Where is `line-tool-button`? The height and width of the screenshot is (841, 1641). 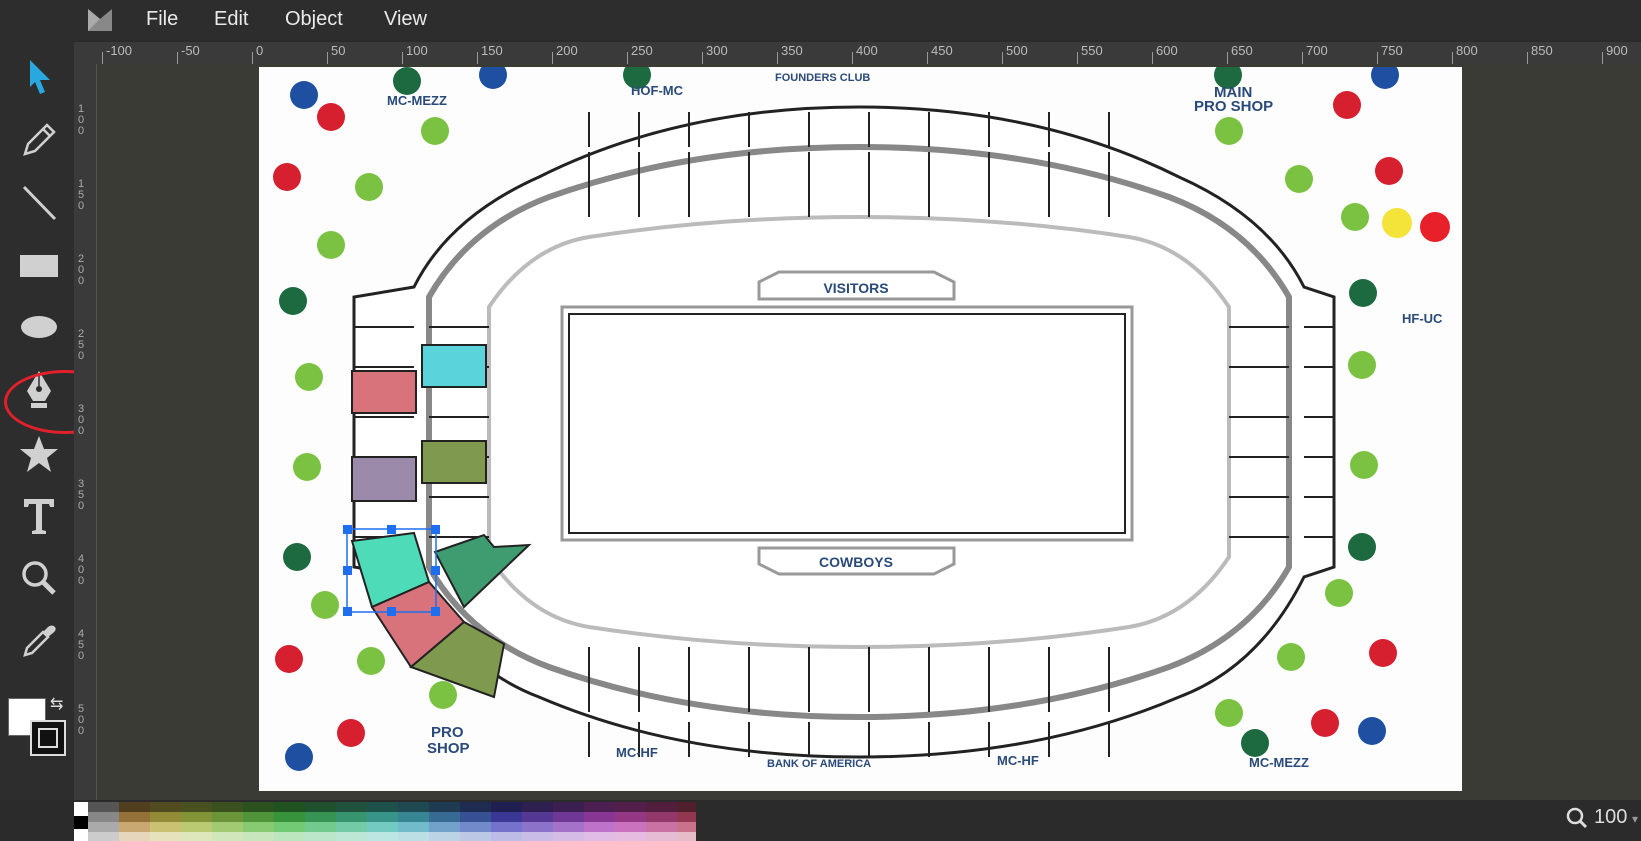
line-tool-button is located at coordinates (39, 203).